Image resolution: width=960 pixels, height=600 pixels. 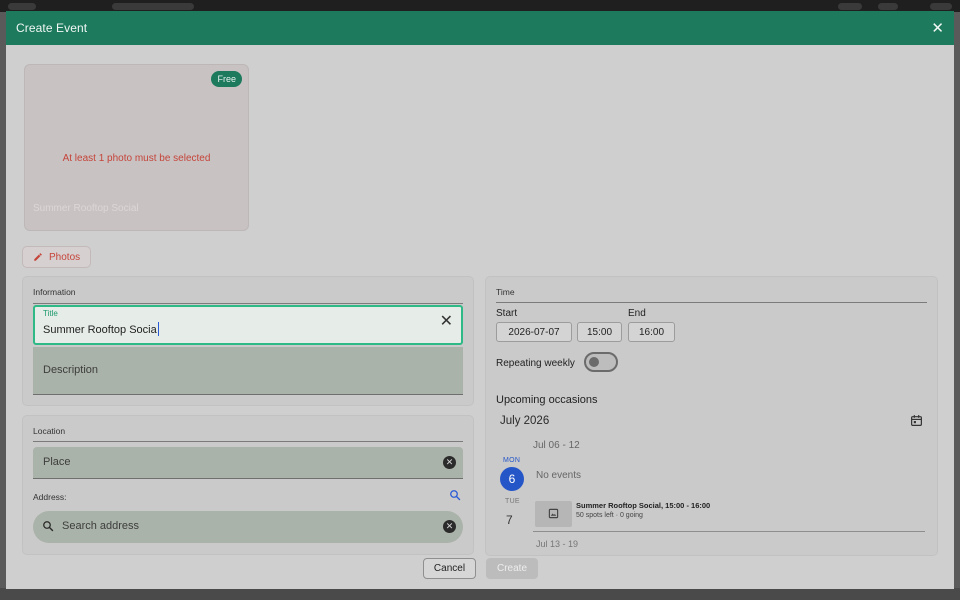 I want to click on end-time-chip: 16:00, so click(x=651, y=332).